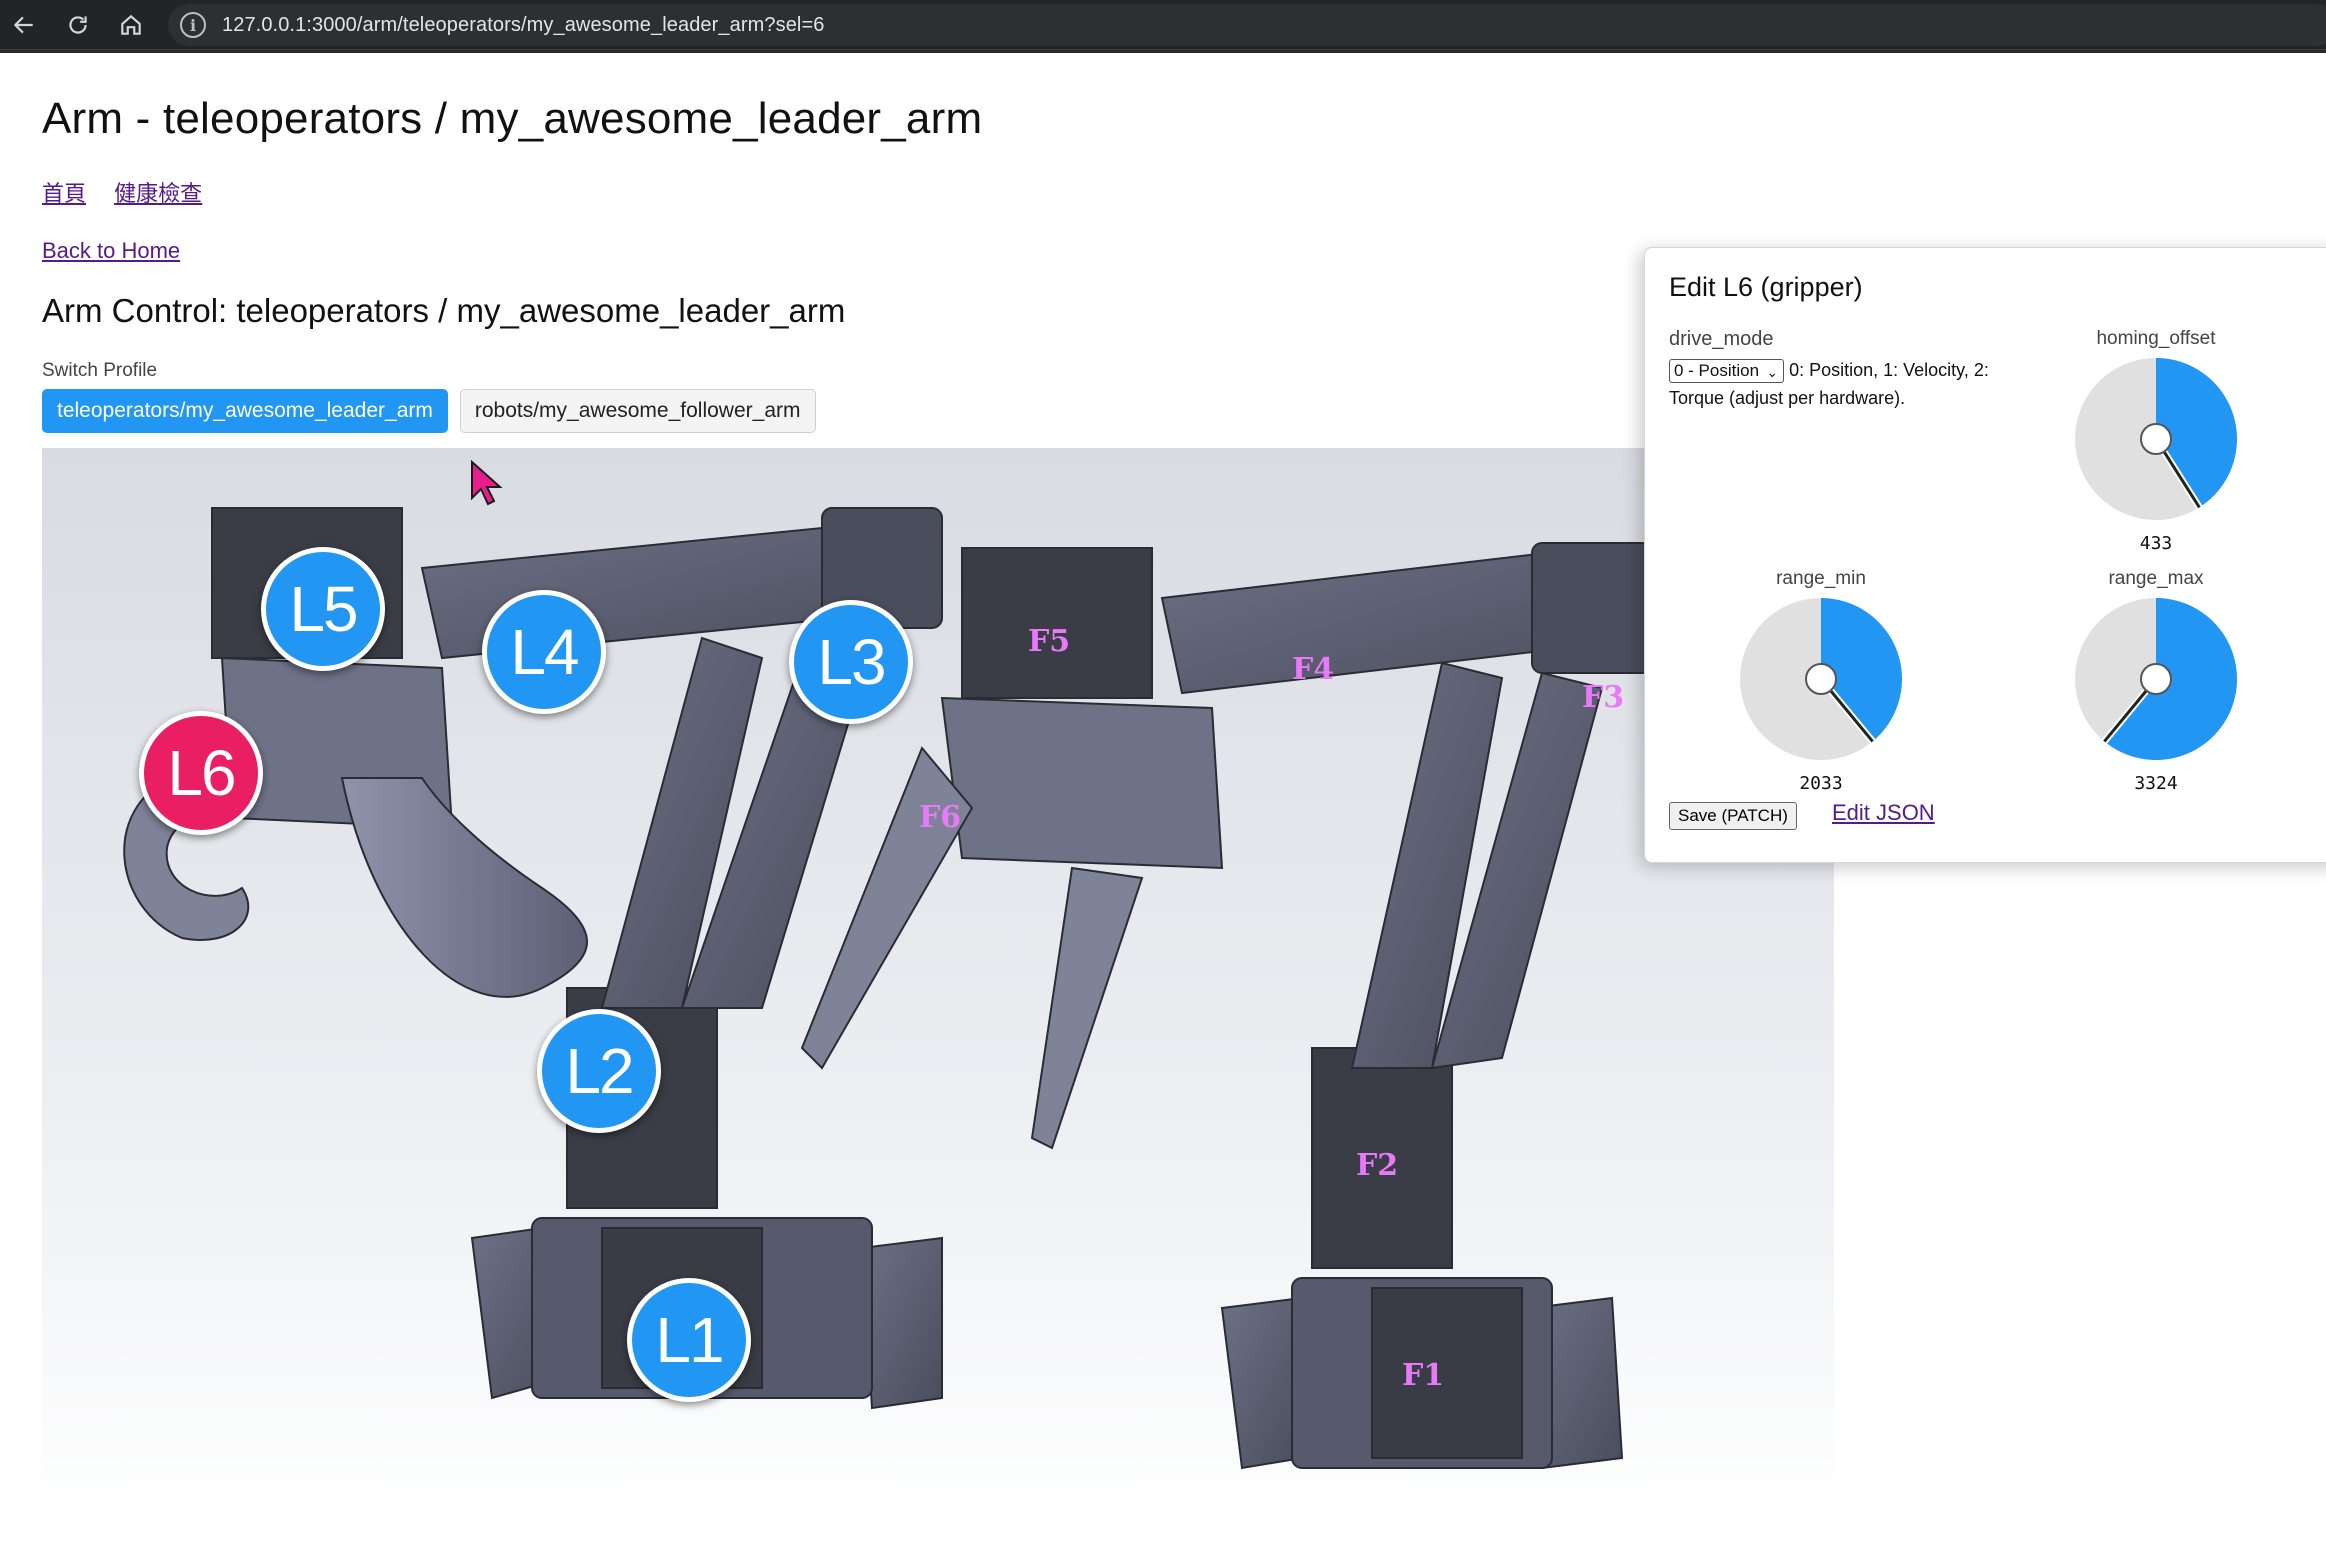 This screenshot has height=1546, width=2326. I want to click on follower-label-F1: F1, so click(1423, 1375).